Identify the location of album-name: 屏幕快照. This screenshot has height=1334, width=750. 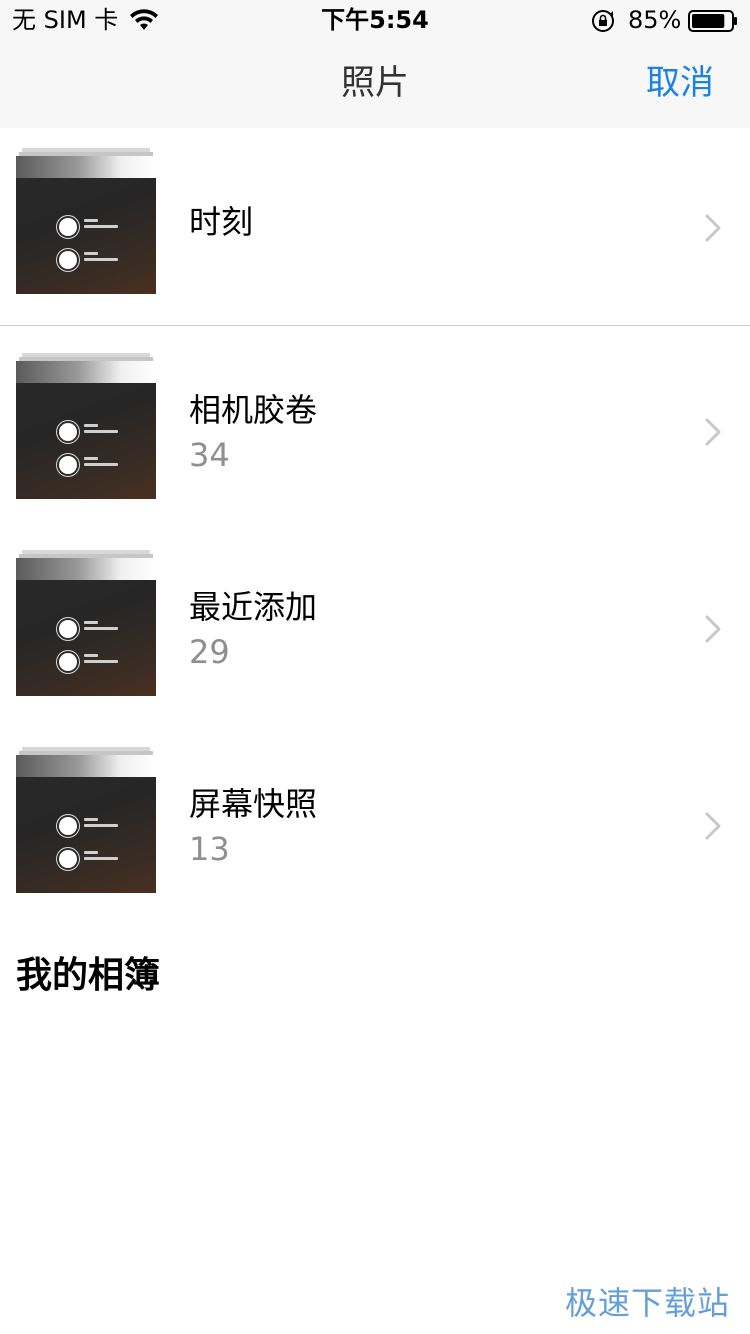
(253, 804).